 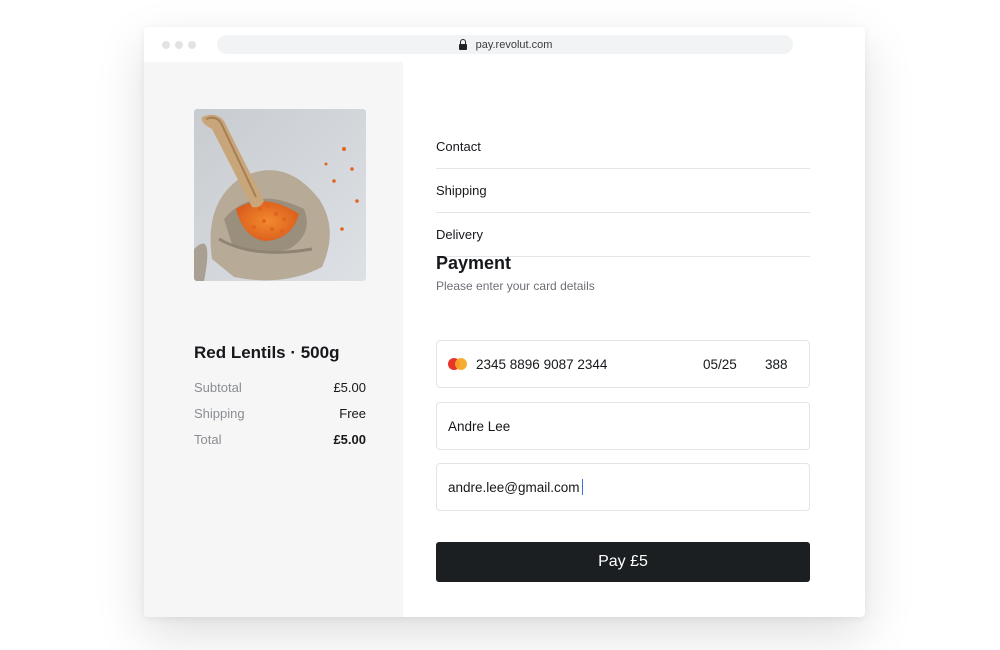 What do you see at coordinates (461, 190) in the screenshot?
I see `step-label: Shipping` at bounding box center [461, 190].